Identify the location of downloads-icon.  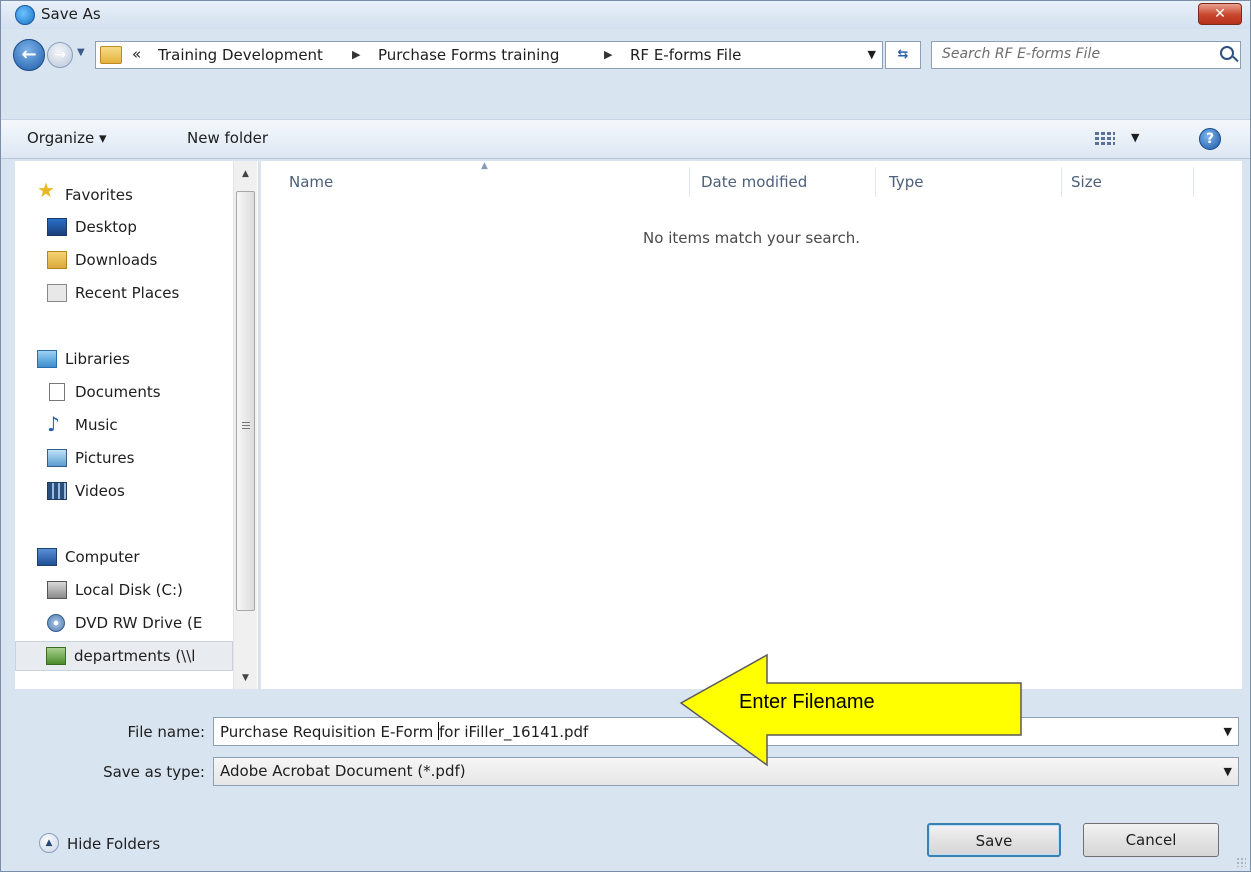
(57, 260).